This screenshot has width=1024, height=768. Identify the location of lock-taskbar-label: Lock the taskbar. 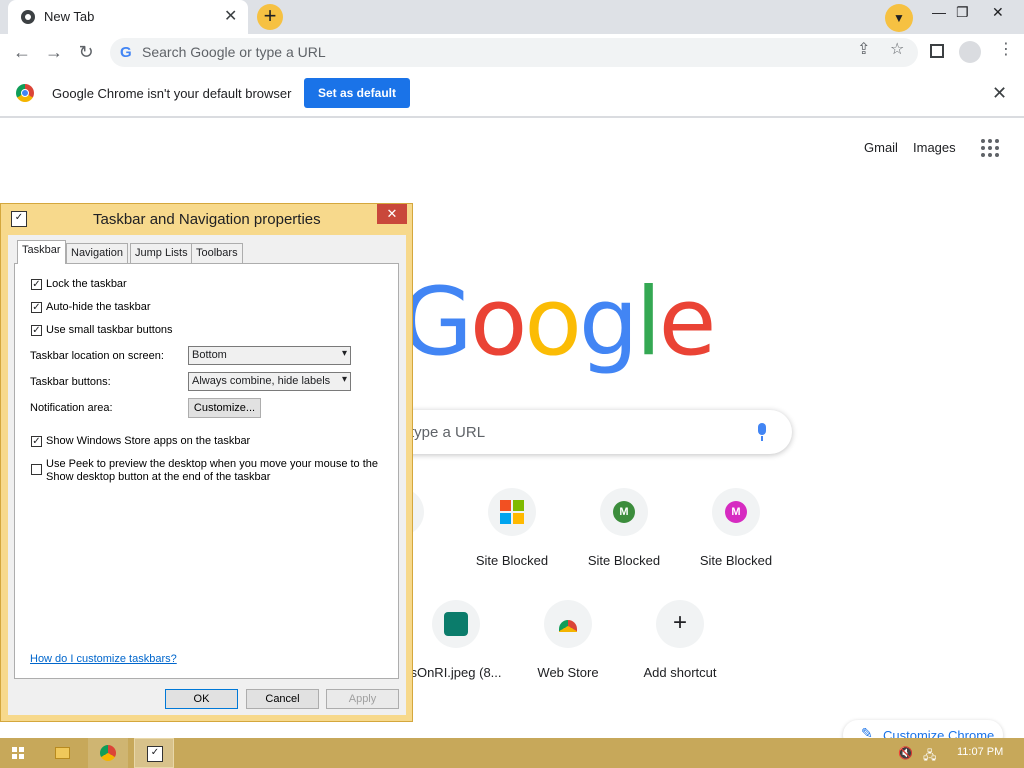
(86, 284).